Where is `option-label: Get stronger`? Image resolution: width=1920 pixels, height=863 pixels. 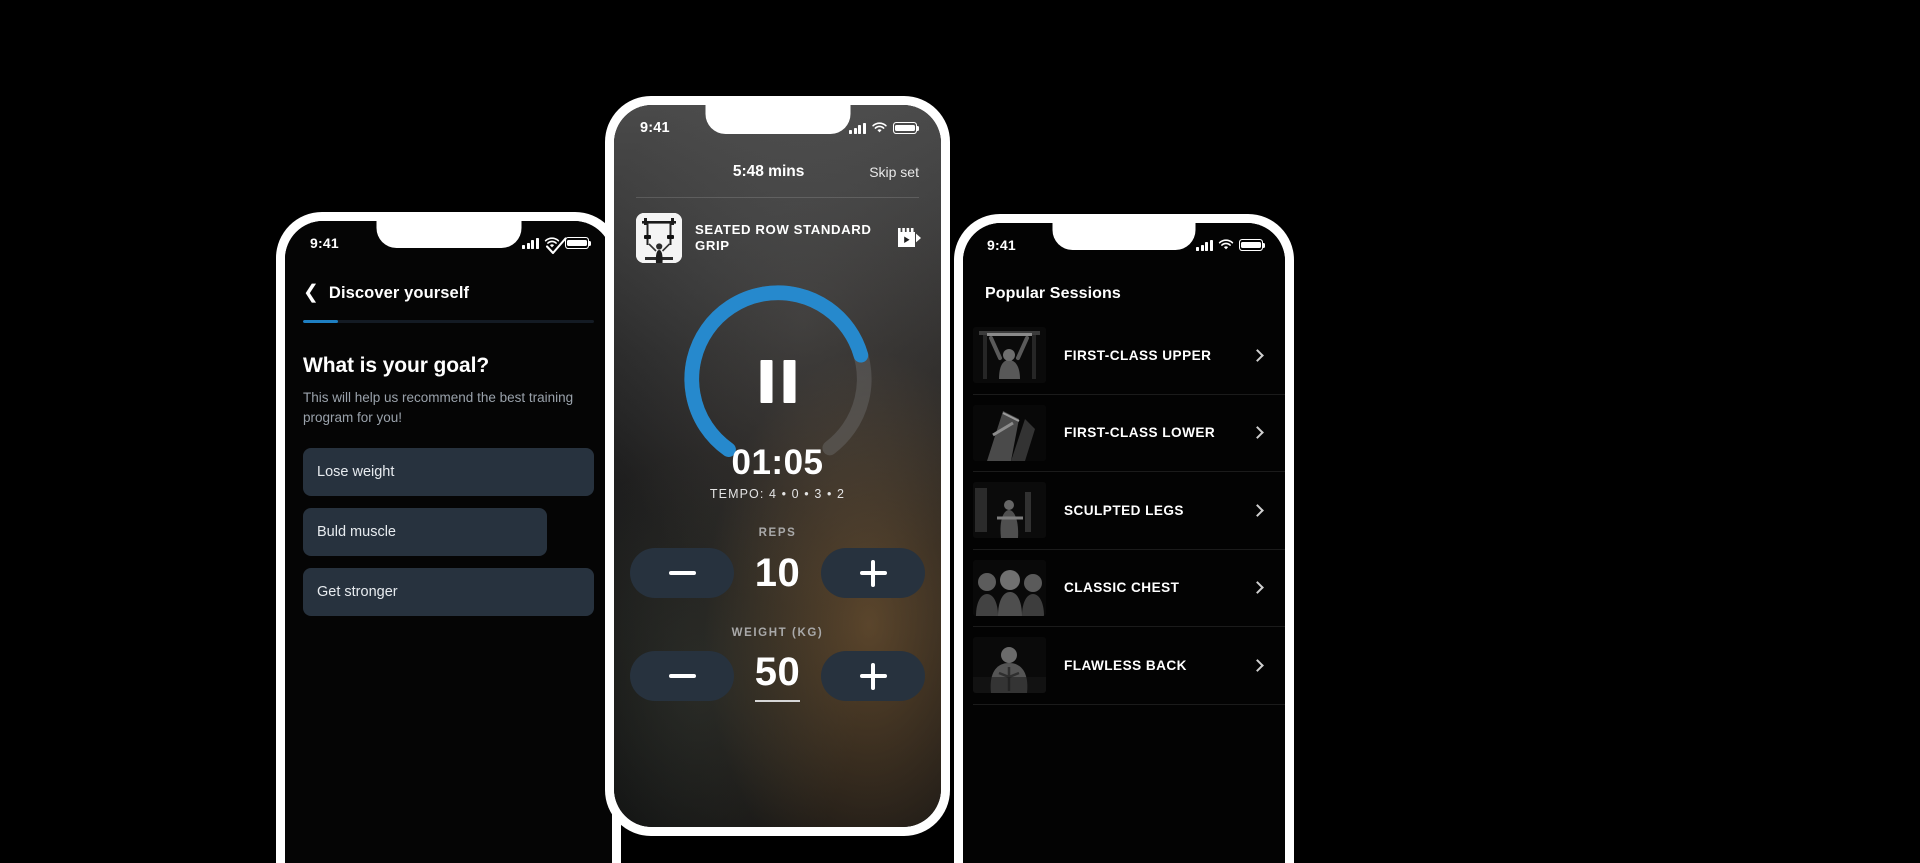 option-label: Get stronger is located at coordinates (357, 592).